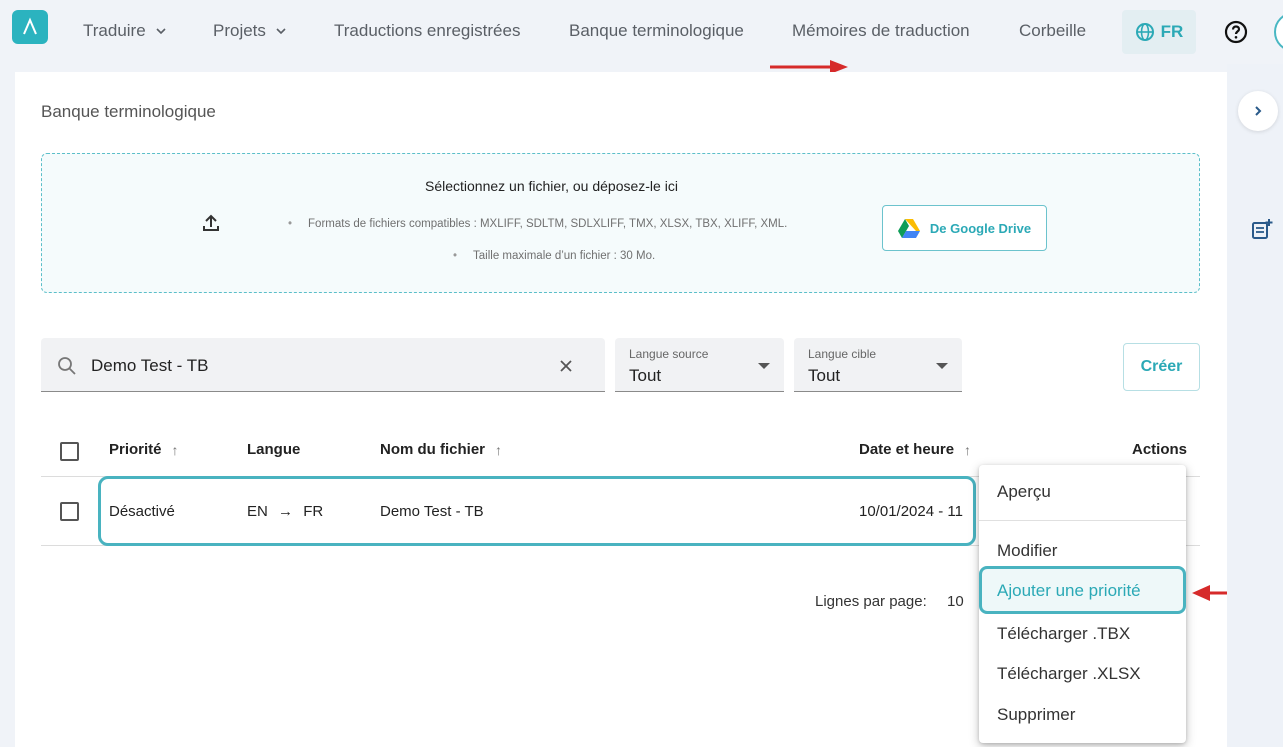 This screenshot has height=747, width=1283. I want to click on column-header-priority: Priorité ↑, so click(144, 449).